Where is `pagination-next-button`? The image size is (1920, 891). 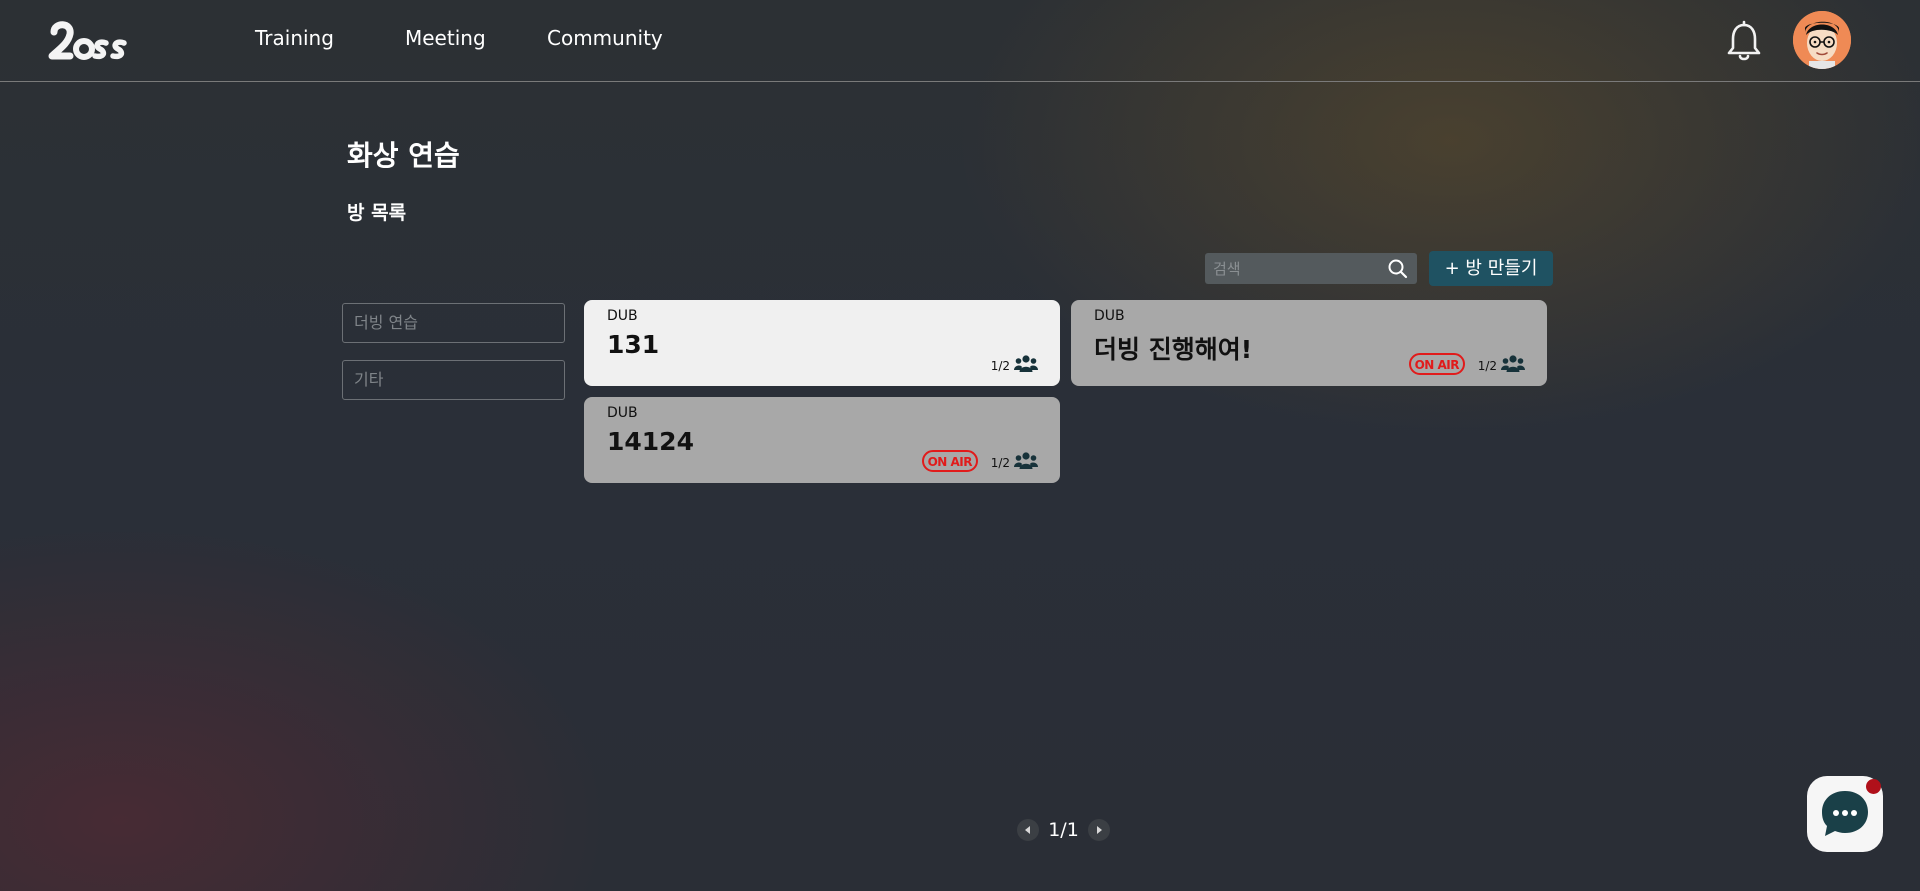
pagination-next-button is located at coordinates (1099, 830).